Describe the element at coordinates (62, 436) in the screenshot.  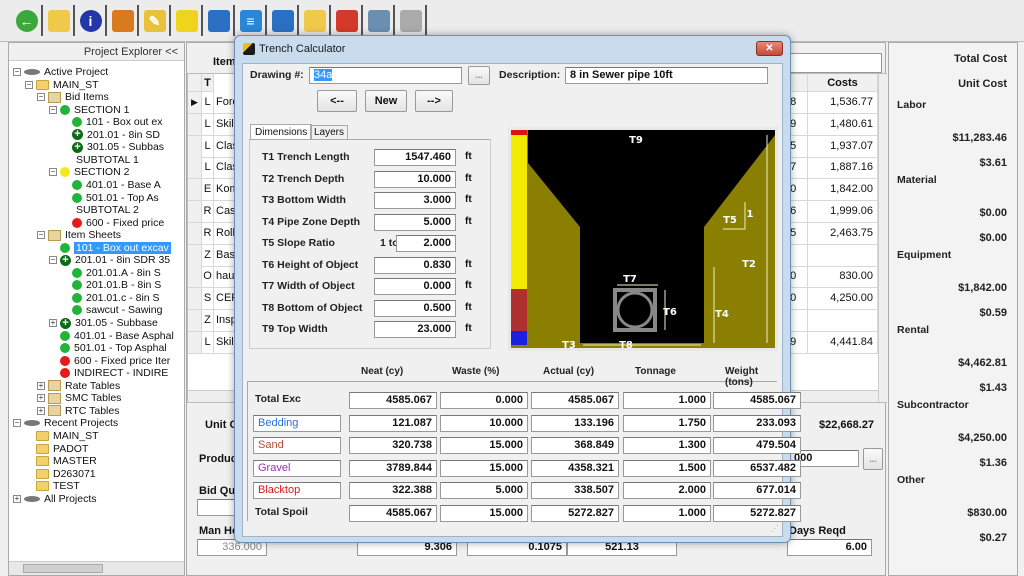
I see `tree-item: MAIN_ST` at that location.